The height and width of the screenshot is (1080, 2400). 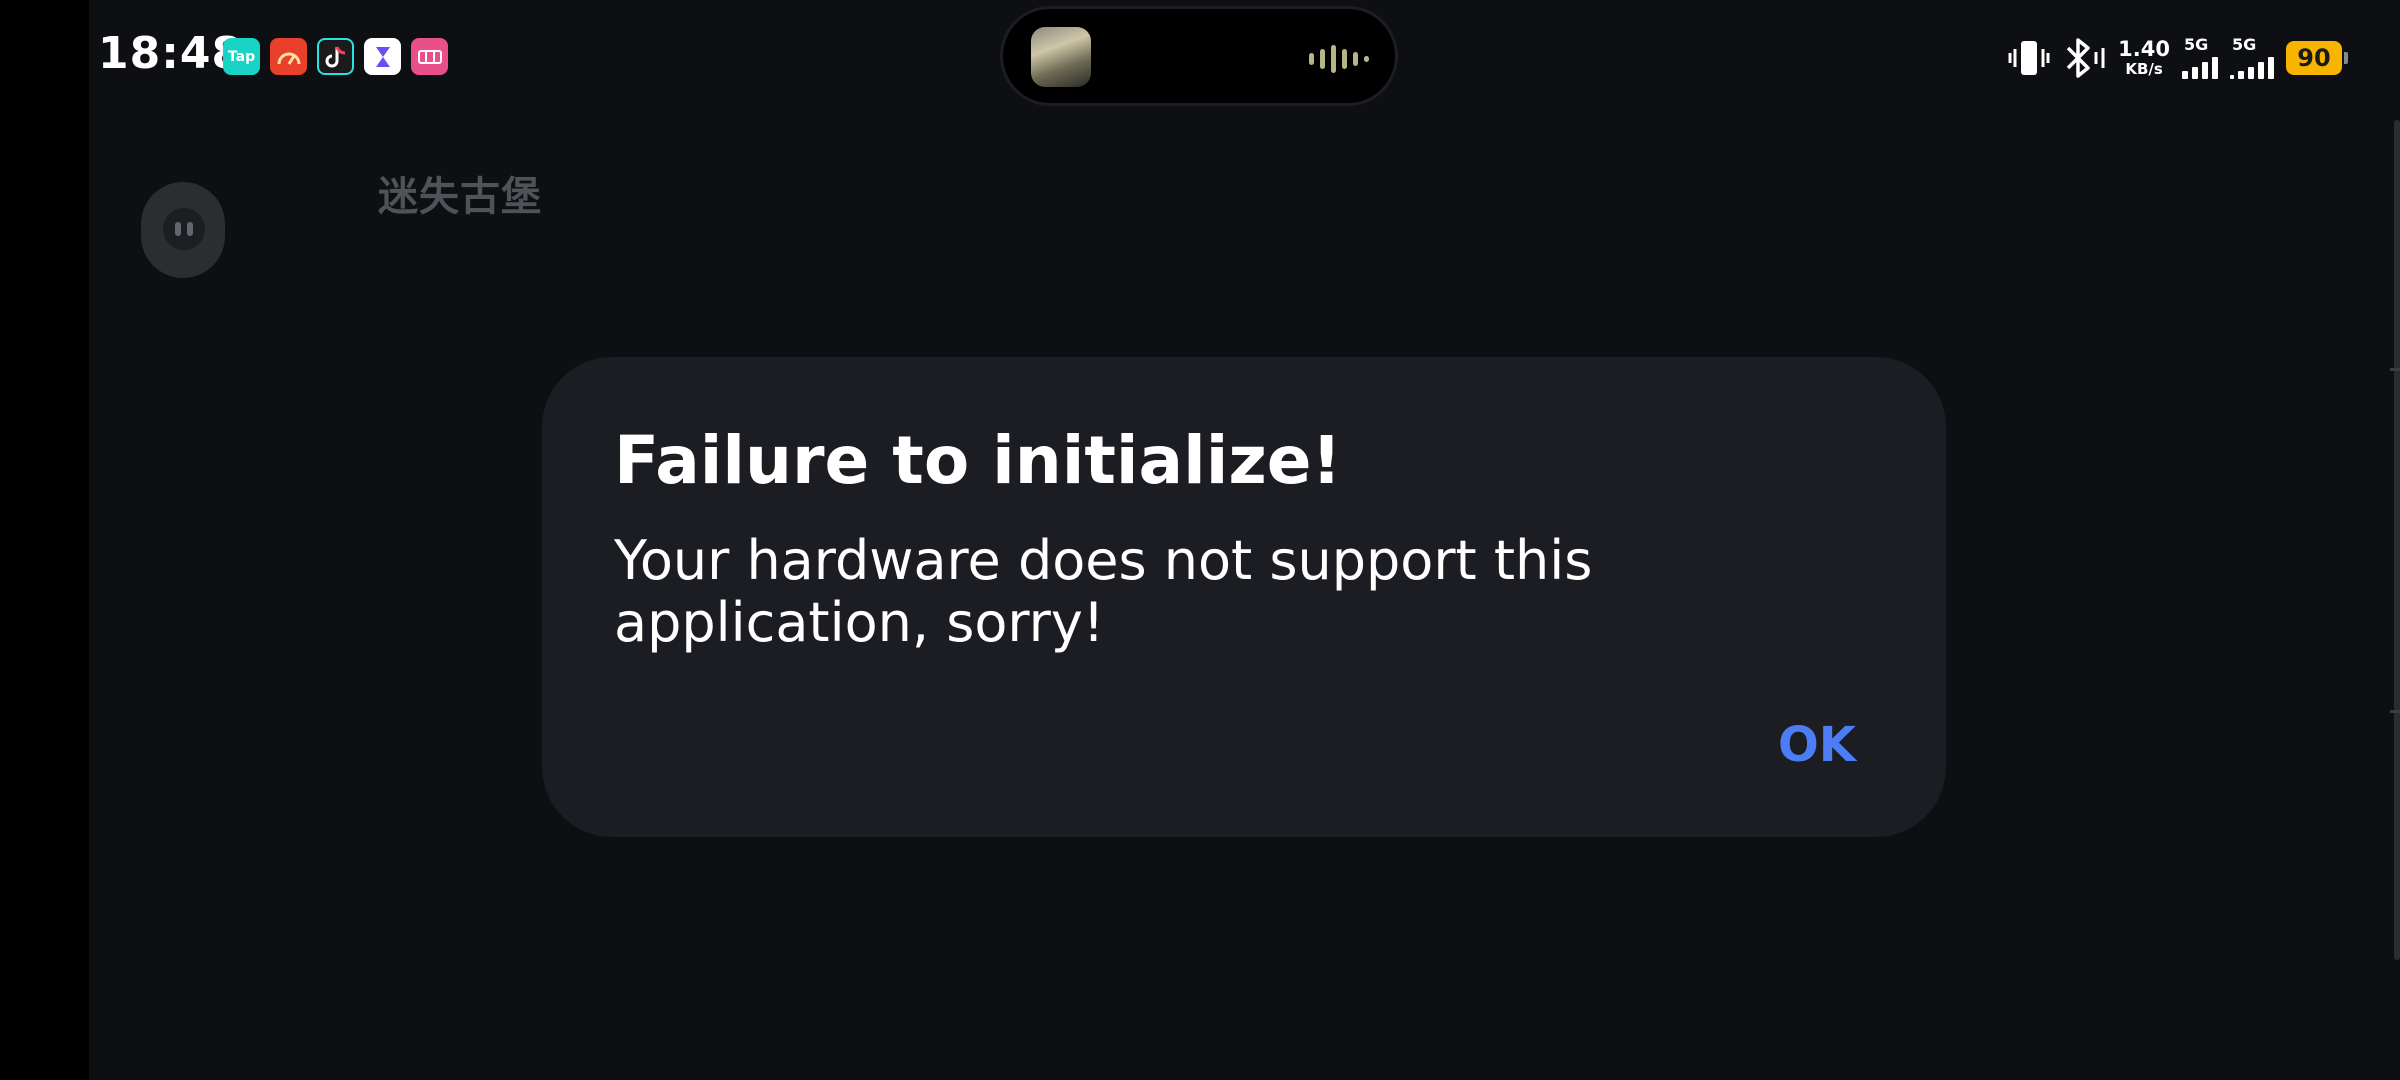 What do you see at coordinates (1061, 57) in the screenshot?
I see `game-thumbnail` at bounding box center [1061, 57].